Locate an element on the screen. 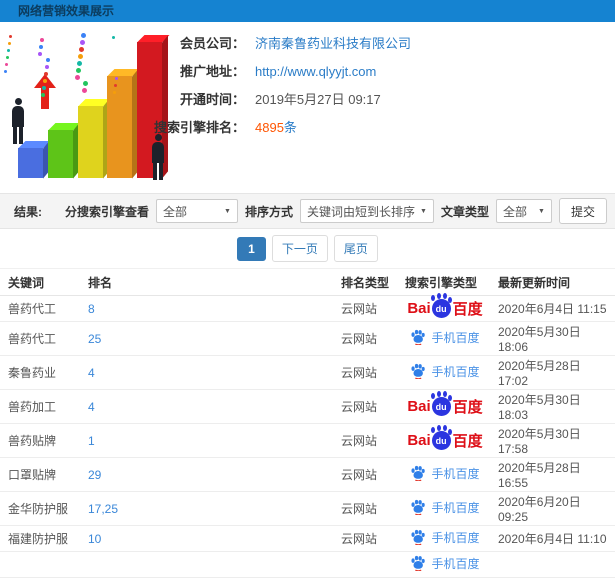 Image resolution: width=615 pixels, height=578 pixels. header-rank-type: 排名类型 is located at coordinates (370, 282).